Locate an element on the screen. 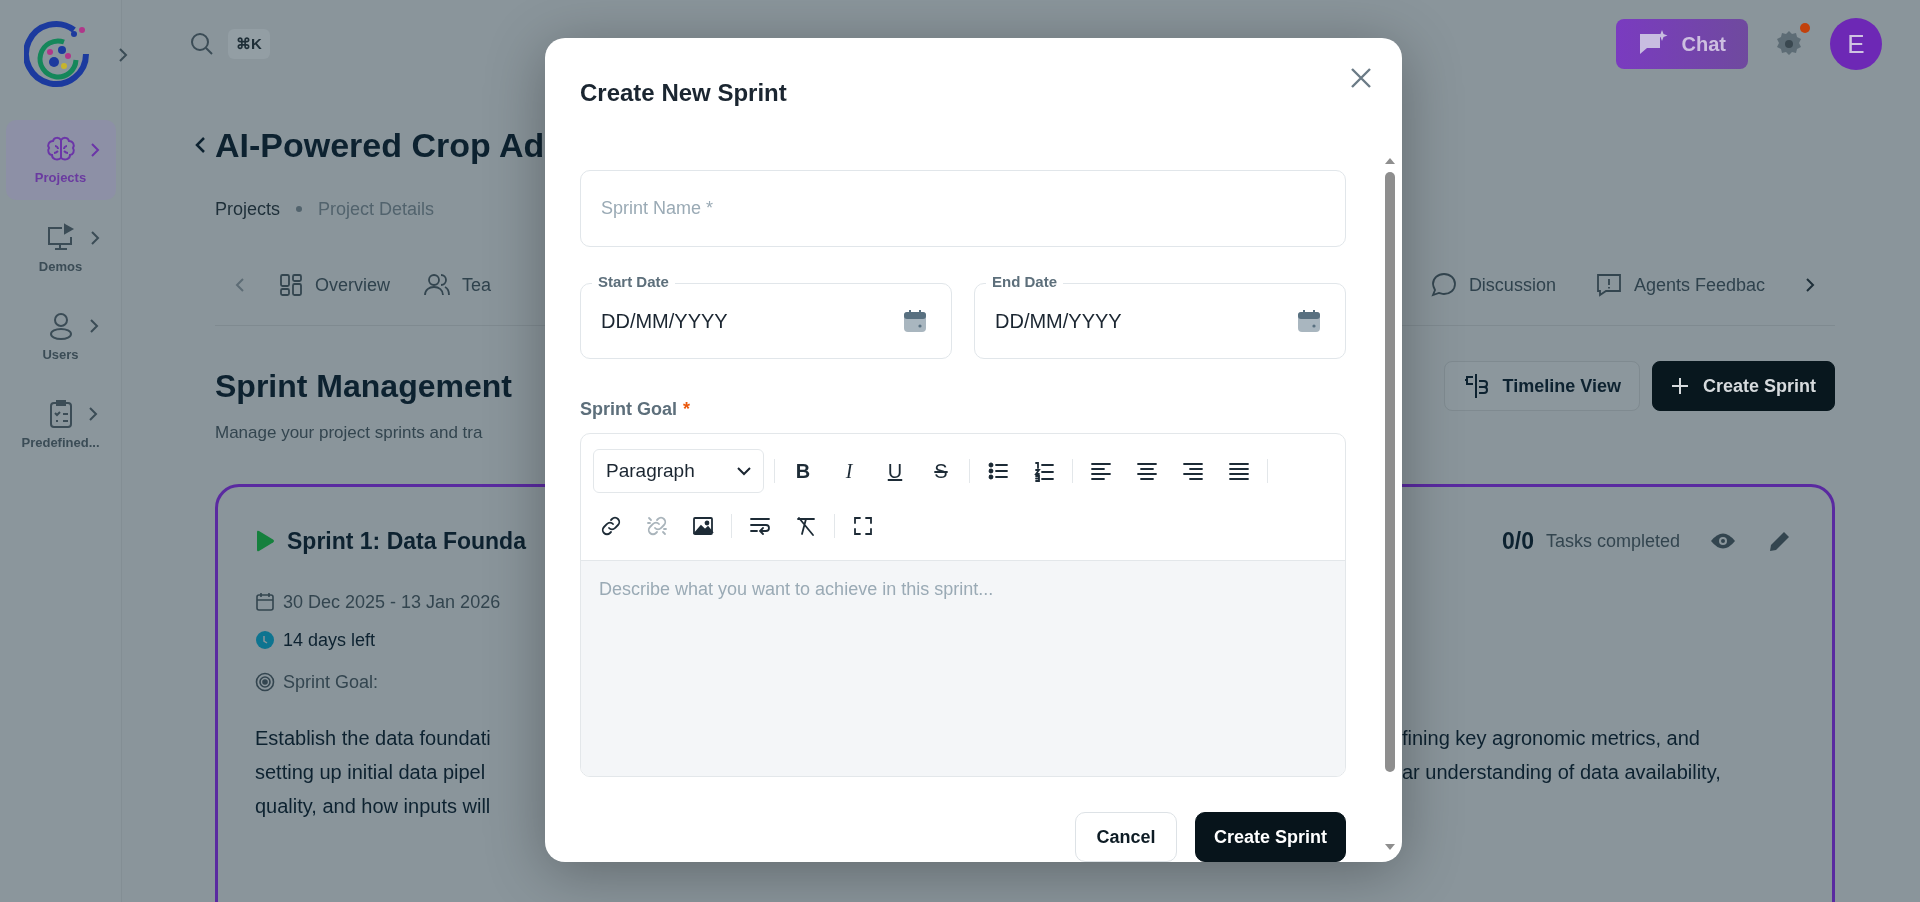  align-right-icon is located at coordinates (1193, 471).